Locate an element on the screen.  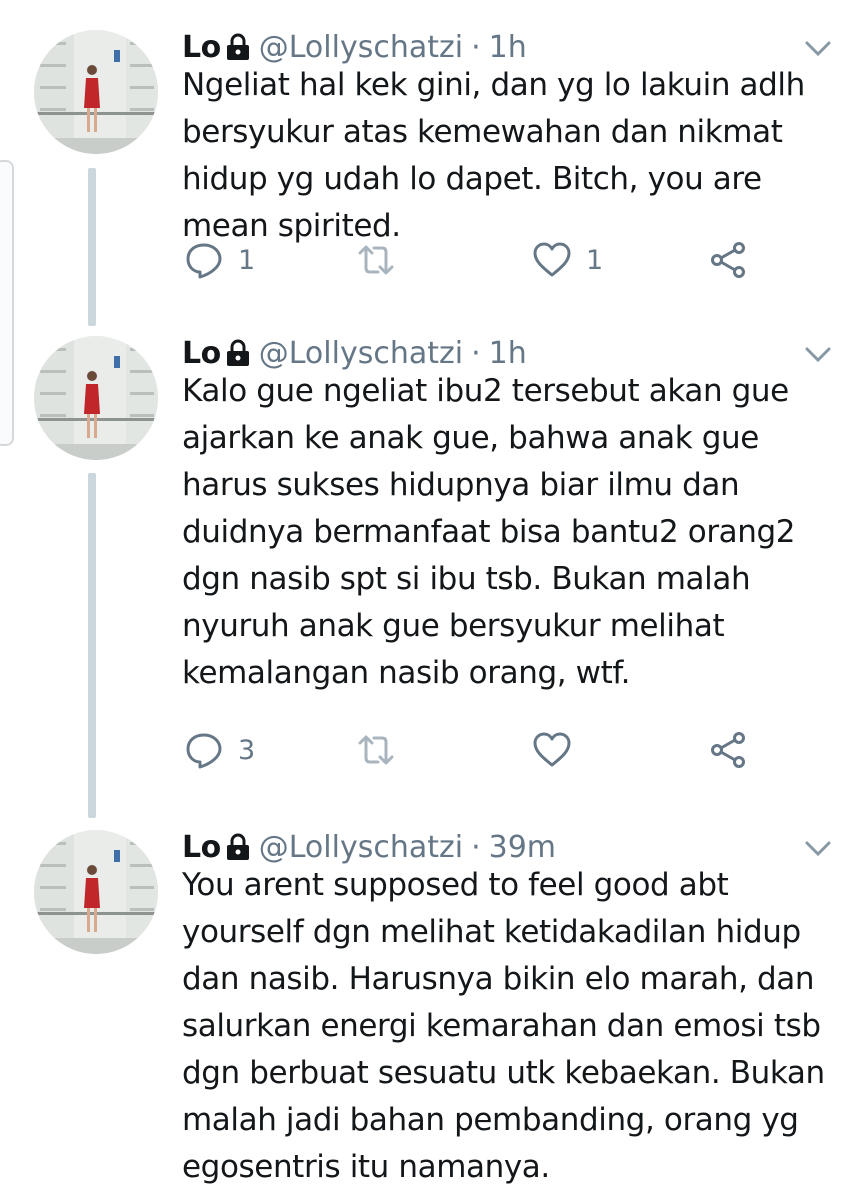
like-count: 1 is located at coordinates (595, 260).